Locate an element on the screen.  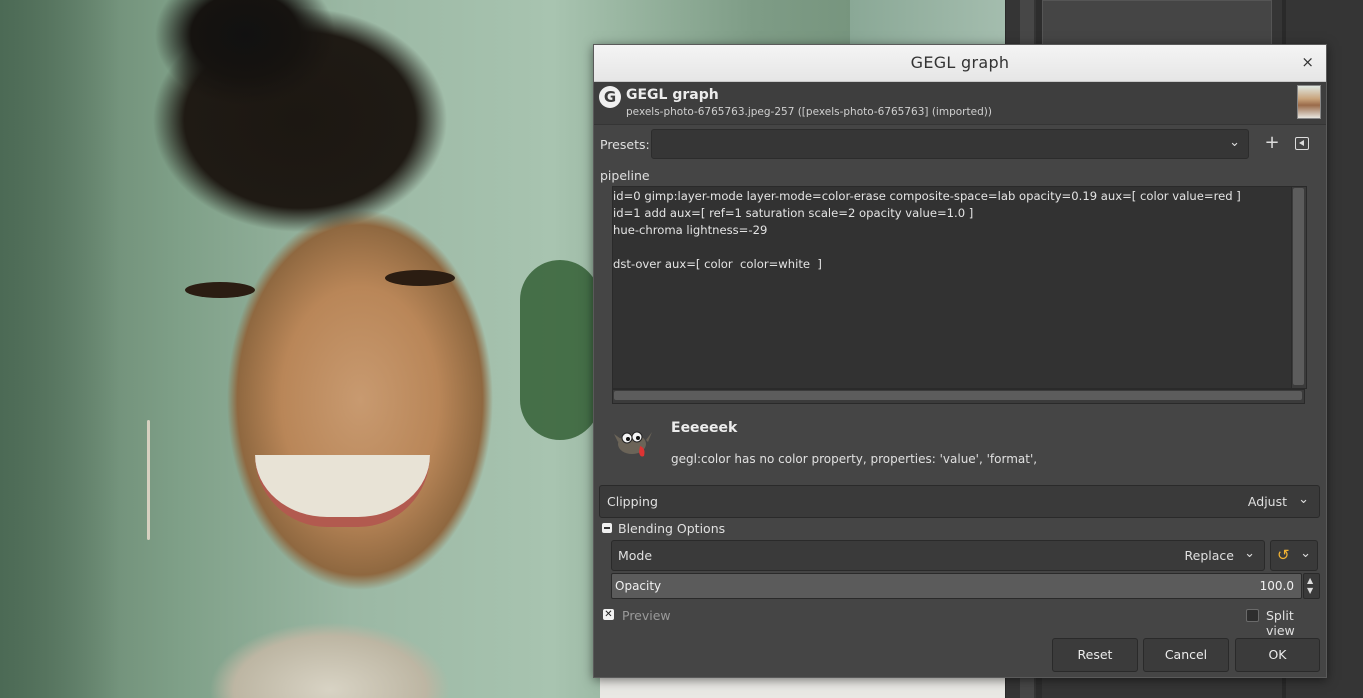
dock-panel is located at coordinates (1157, 23).